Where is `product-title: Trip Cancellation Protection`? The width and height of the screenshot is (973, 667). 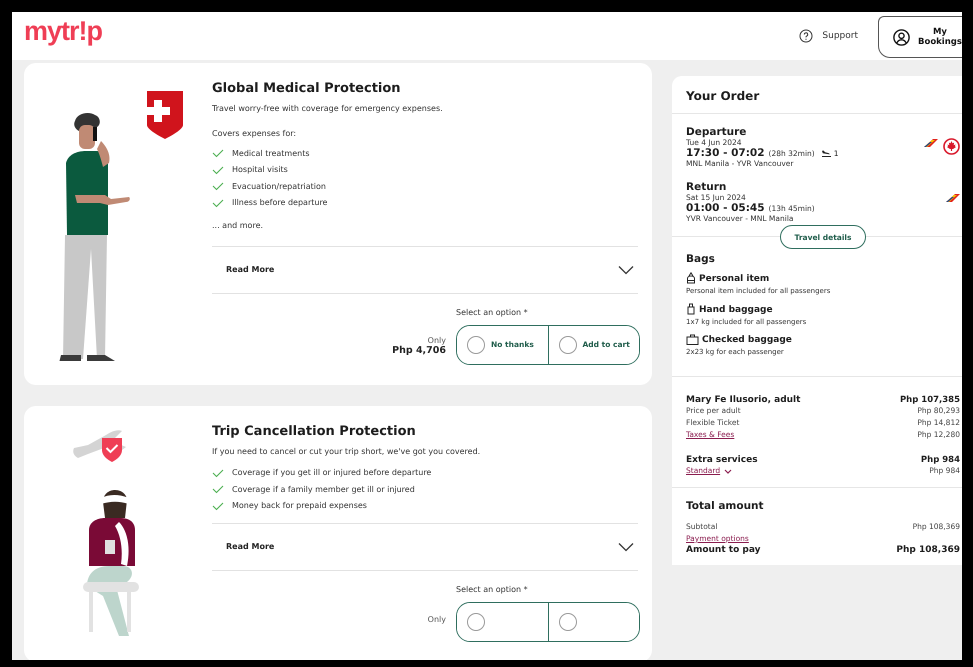 product-title: Trip Cancellation Protection is located at coordinates (314, 431).